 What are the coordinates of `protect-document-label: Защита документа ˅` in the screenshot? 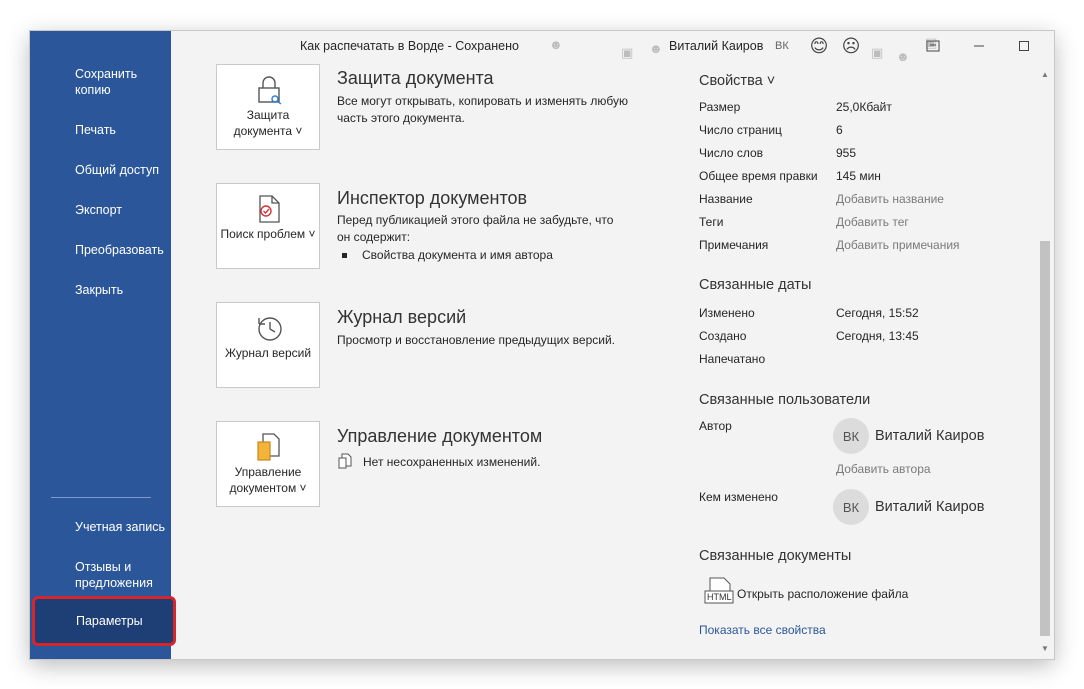 It's located at (268, 123).